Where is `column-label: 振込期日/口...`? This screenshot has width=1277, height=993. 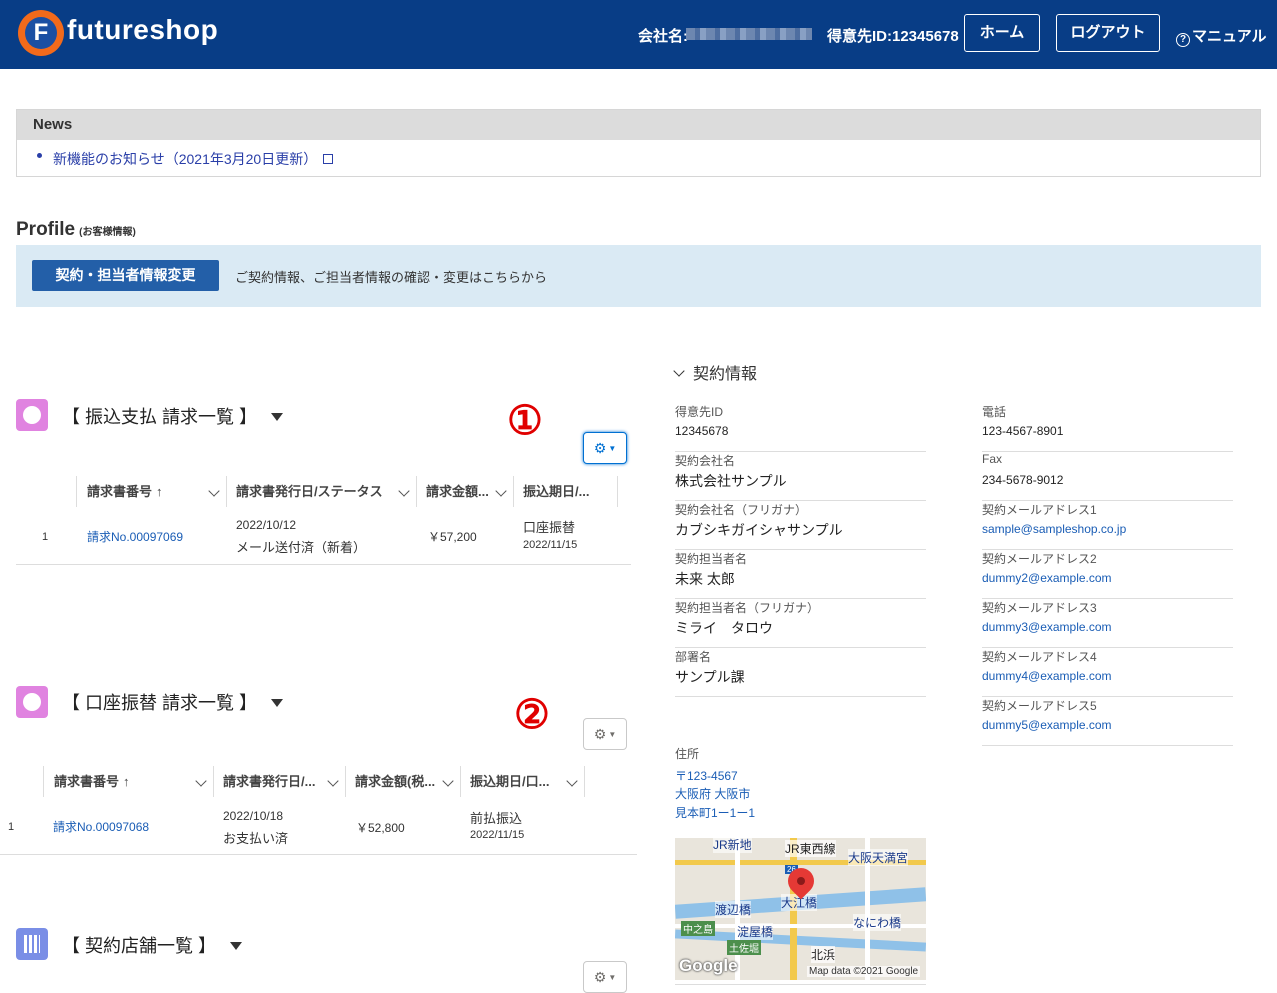
column-label: 振込期日/口... is located at coordinates (510, 781).